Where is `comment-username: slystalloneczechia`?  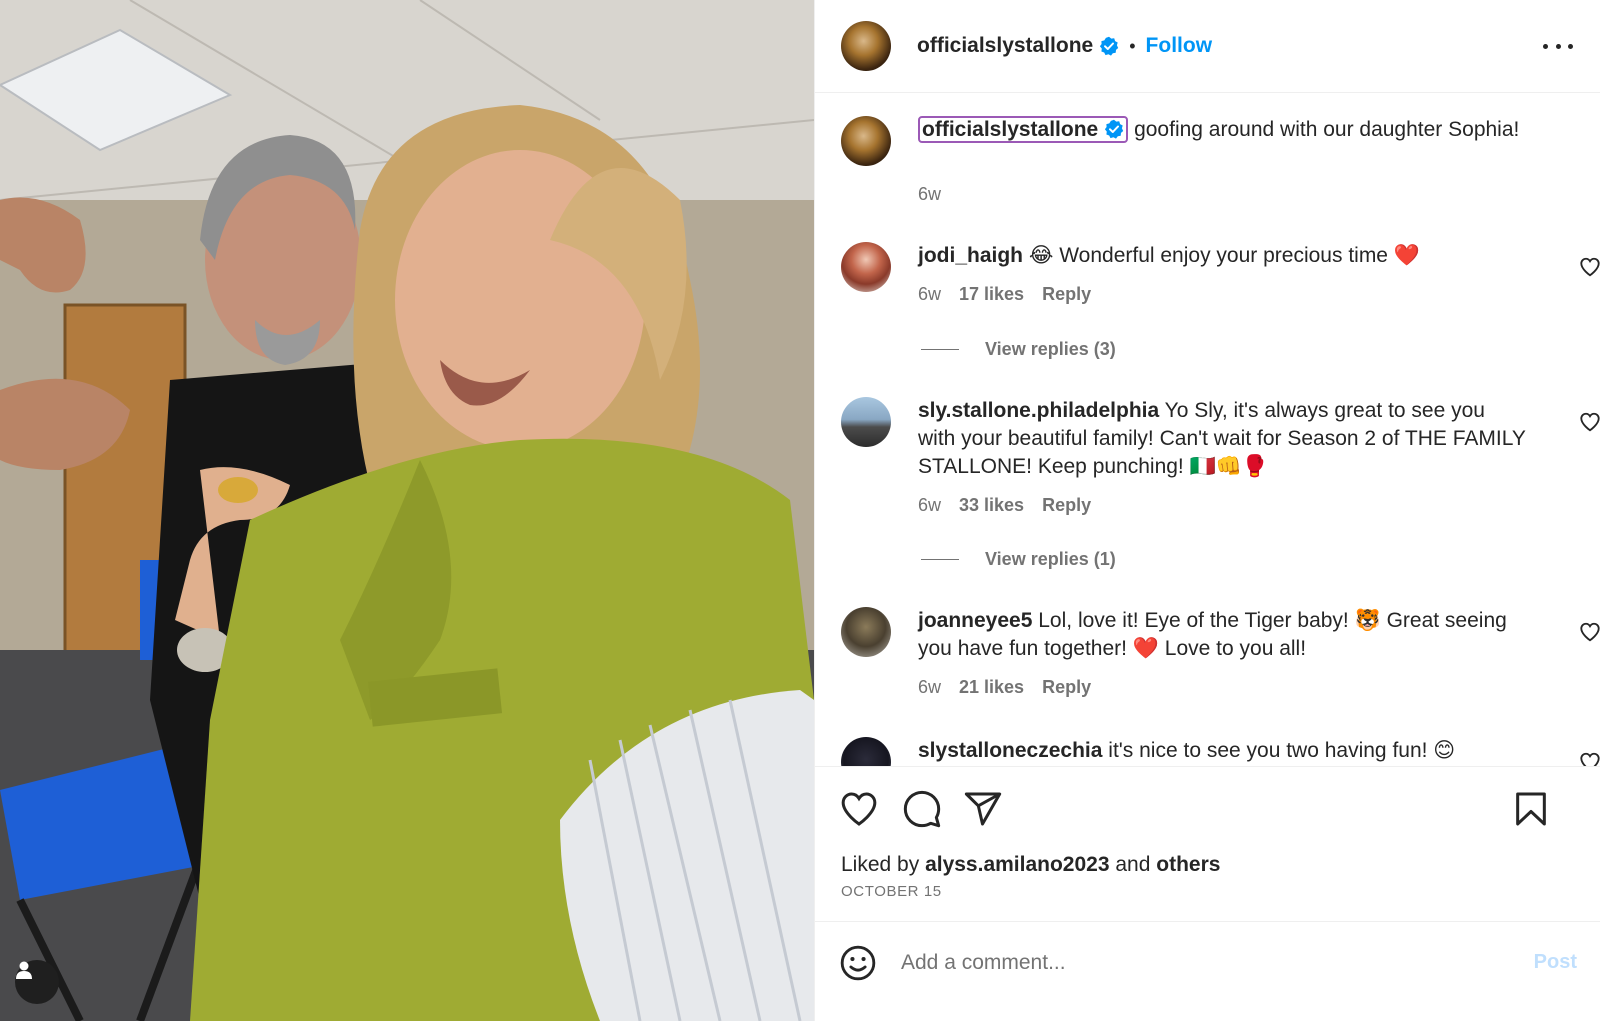 comment-username: slystalloneczechia is located at coordinates (1010, 750).